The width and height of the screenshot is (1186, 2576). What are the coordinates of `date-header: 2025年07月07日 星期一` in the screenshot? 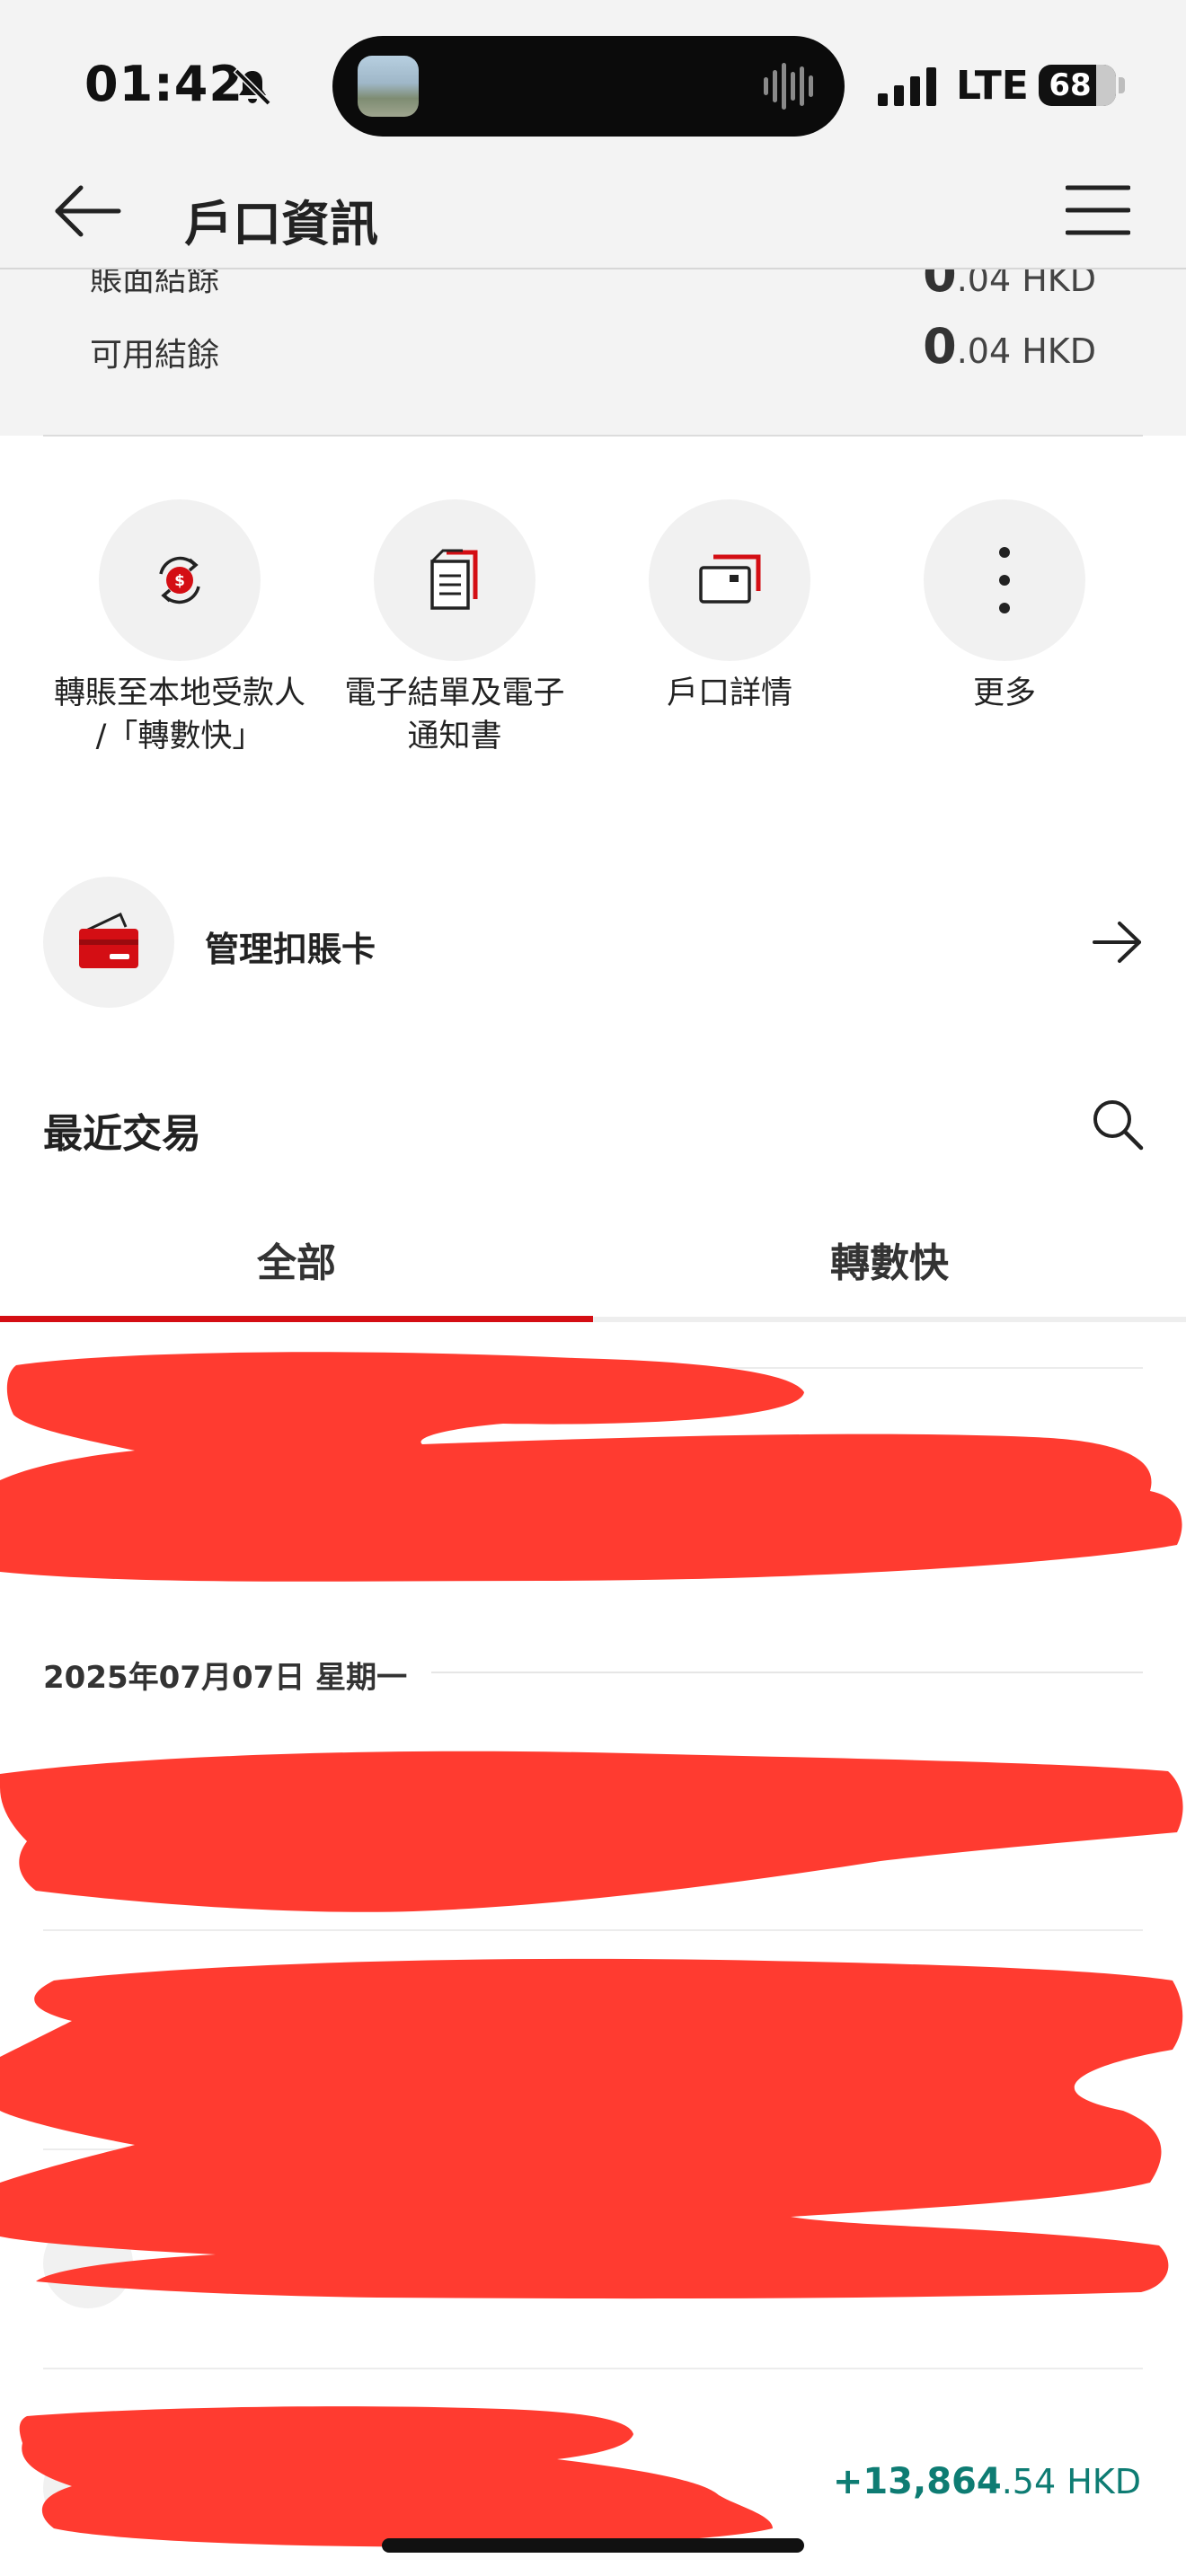 It's located at (225, 1678).